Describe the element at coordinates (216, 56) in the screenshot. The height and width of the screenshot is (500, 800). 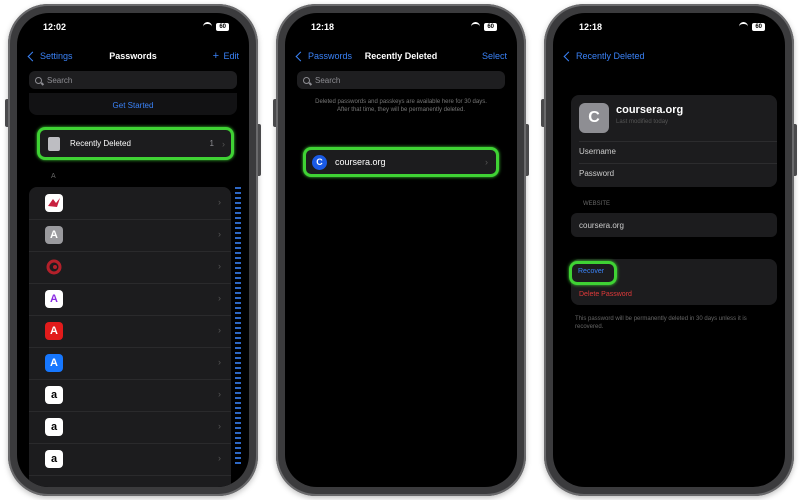
I see `add-password-button: +` at that location.